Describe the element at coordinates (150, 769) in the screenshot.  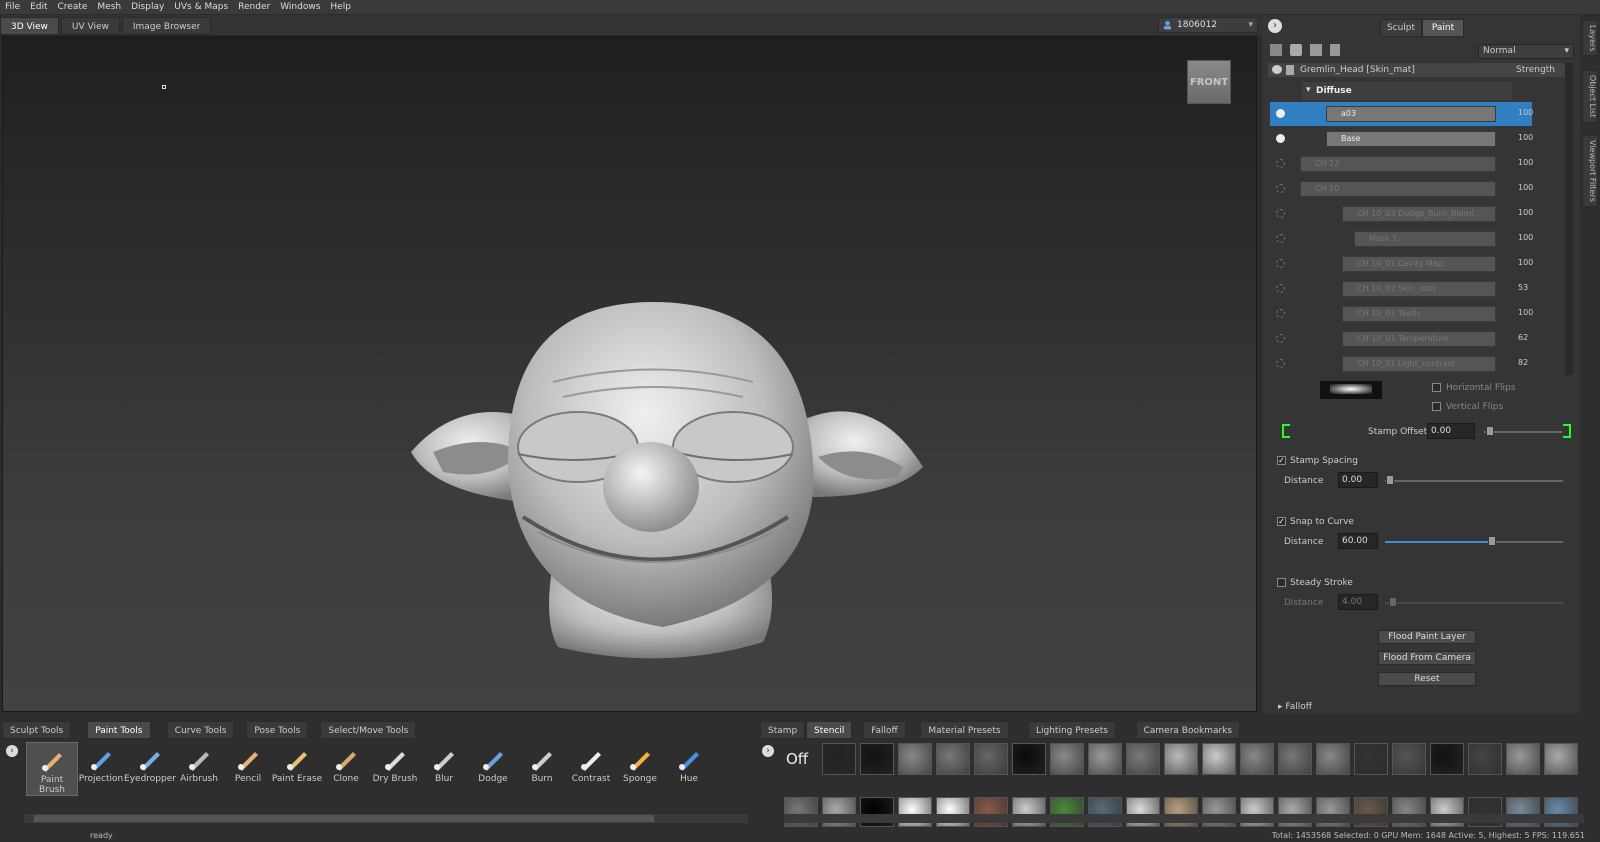
I see `tool-eyedropper: Eyedropper` at that location.